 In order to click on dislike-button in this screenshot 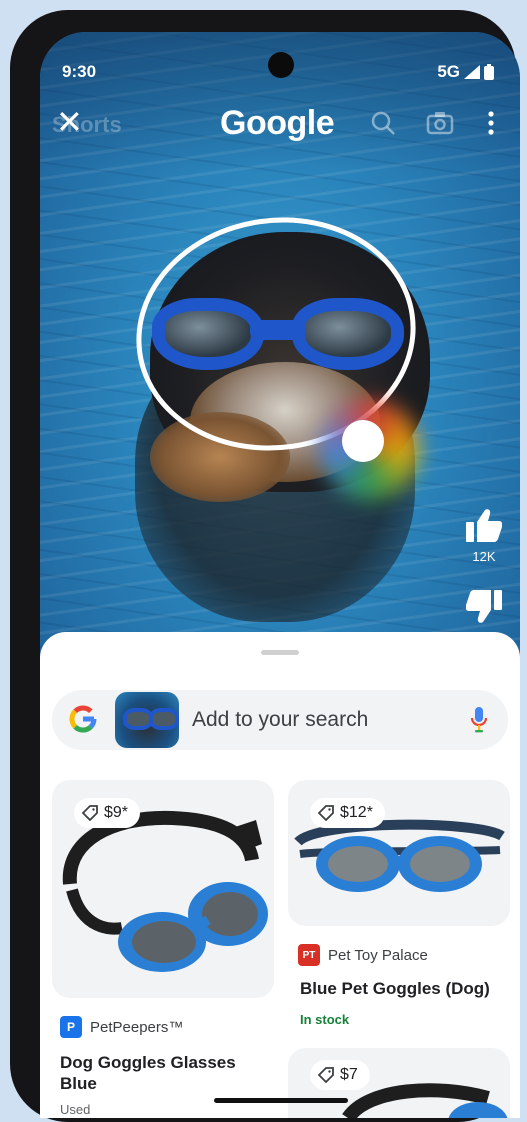, I will do `click(483, 609)`.